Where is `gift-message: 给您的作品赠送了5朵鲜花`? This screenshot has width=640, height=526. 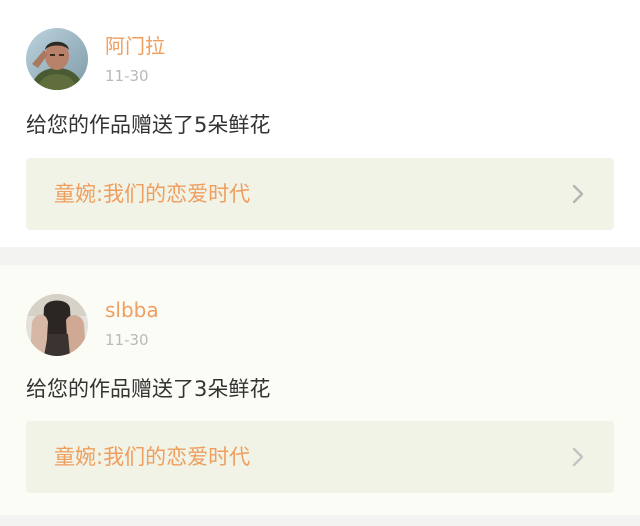
gift-message: 给您的作品赠送了5朵鲜花 is located at coordinates (148, 125).